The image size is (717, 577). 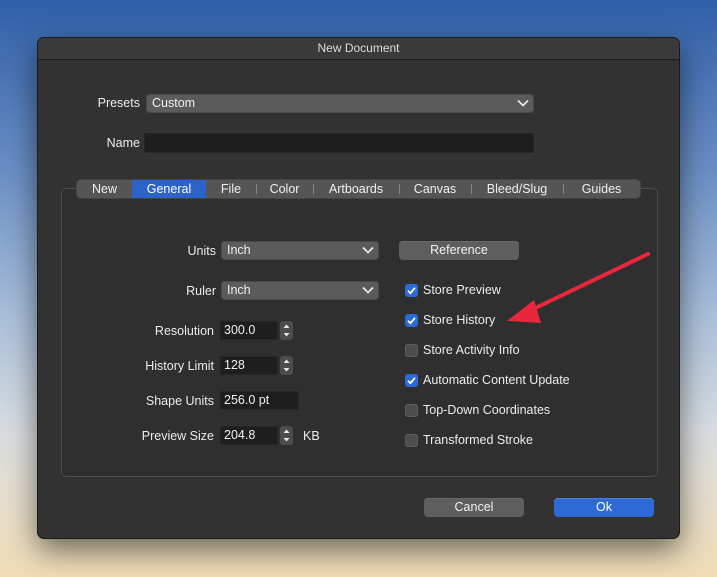 I want to click on history-limit-field: 128, so click(x=249, y=365).